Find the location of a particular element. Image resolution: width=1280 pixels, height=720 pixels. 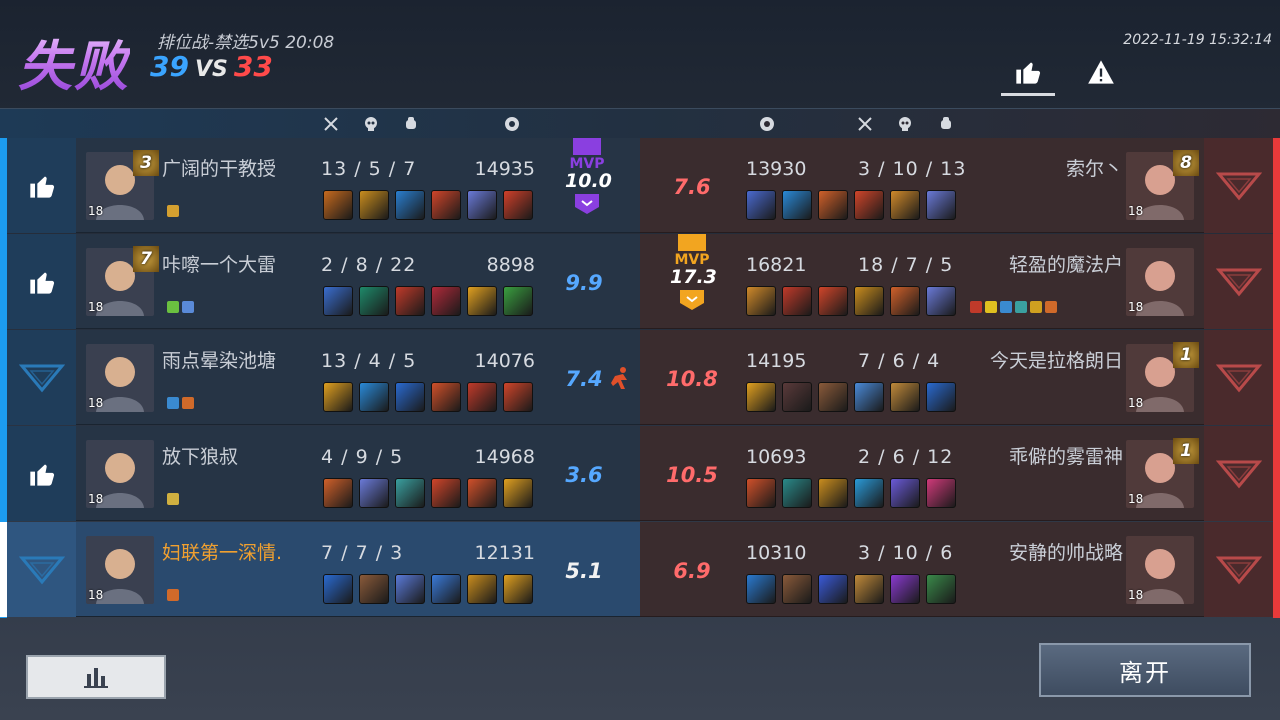

hero-level: 18 is located at coordinates (96, 403).